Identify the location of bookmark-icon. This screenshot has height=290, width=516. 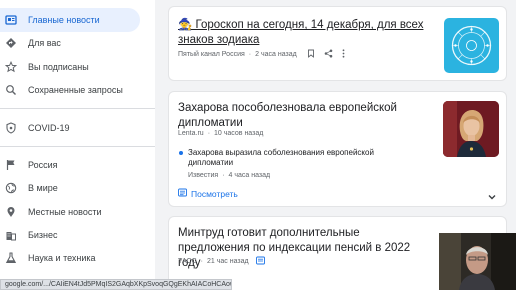
(311, 54).